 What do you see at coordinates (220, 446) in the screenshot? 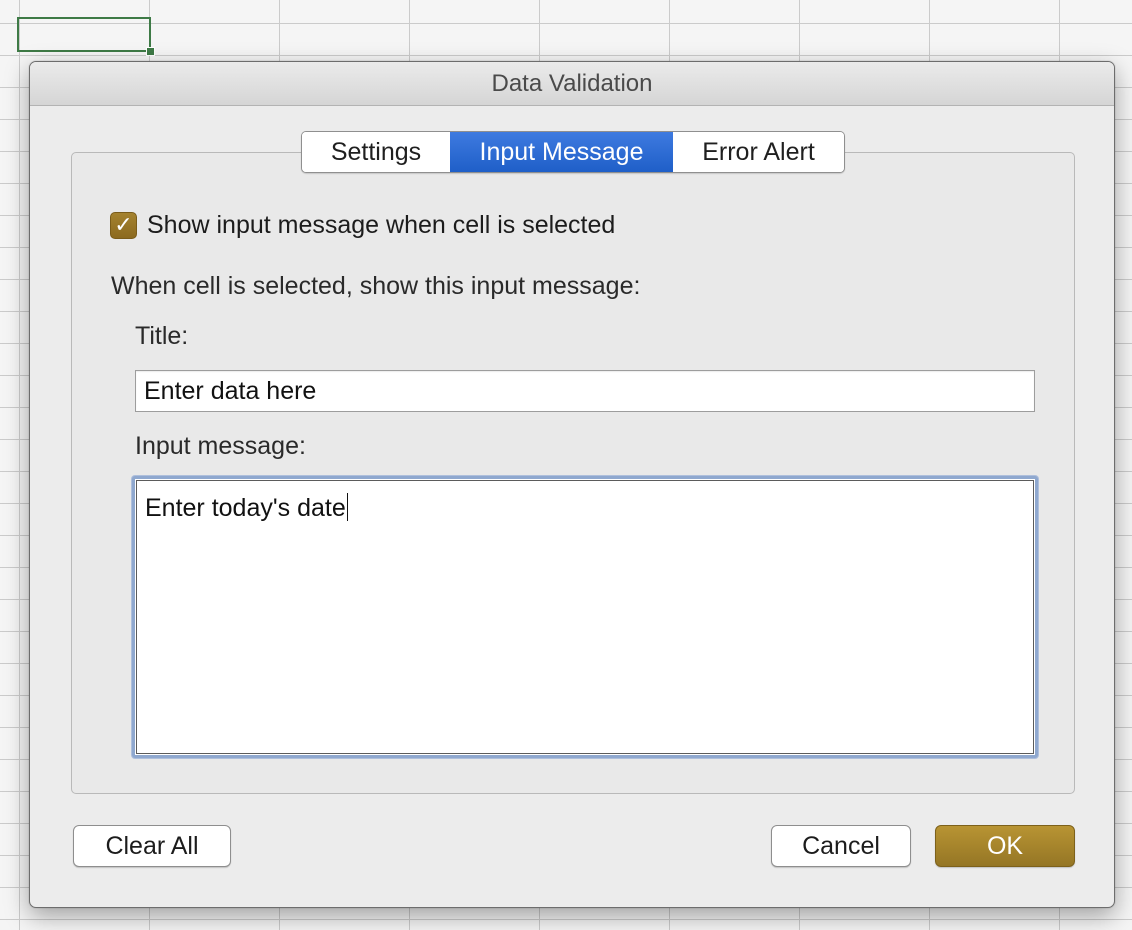
I see `input-message-label: Input message:` at bounding box center [220, 446].